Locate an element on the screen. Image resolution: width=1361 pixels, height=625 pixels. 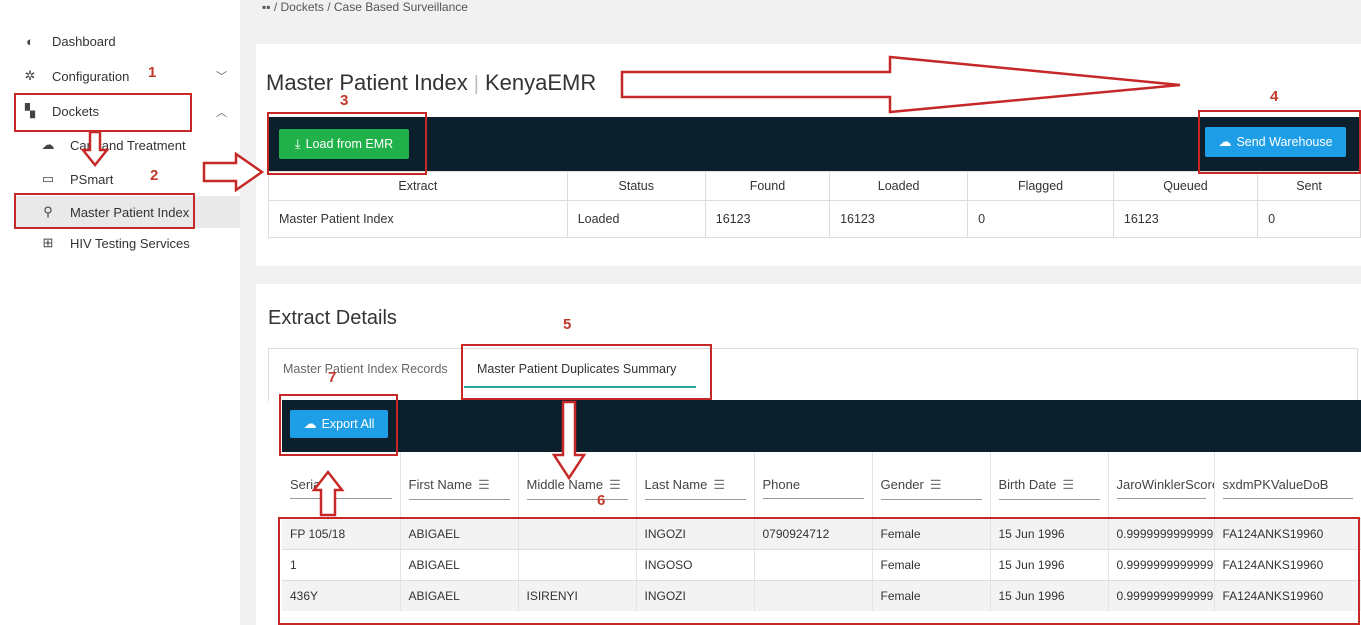
column-header: Status is located at coordinates (636, 186).